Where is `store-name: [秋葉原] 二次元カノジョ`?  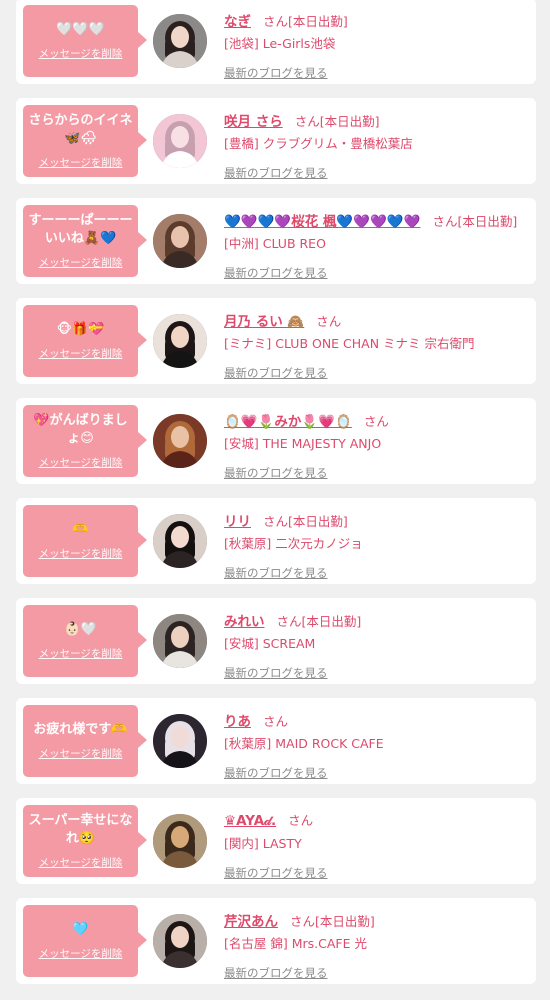
store-name: [秋葉原] 二次元カノジョ is located at coordinates (293, 543).